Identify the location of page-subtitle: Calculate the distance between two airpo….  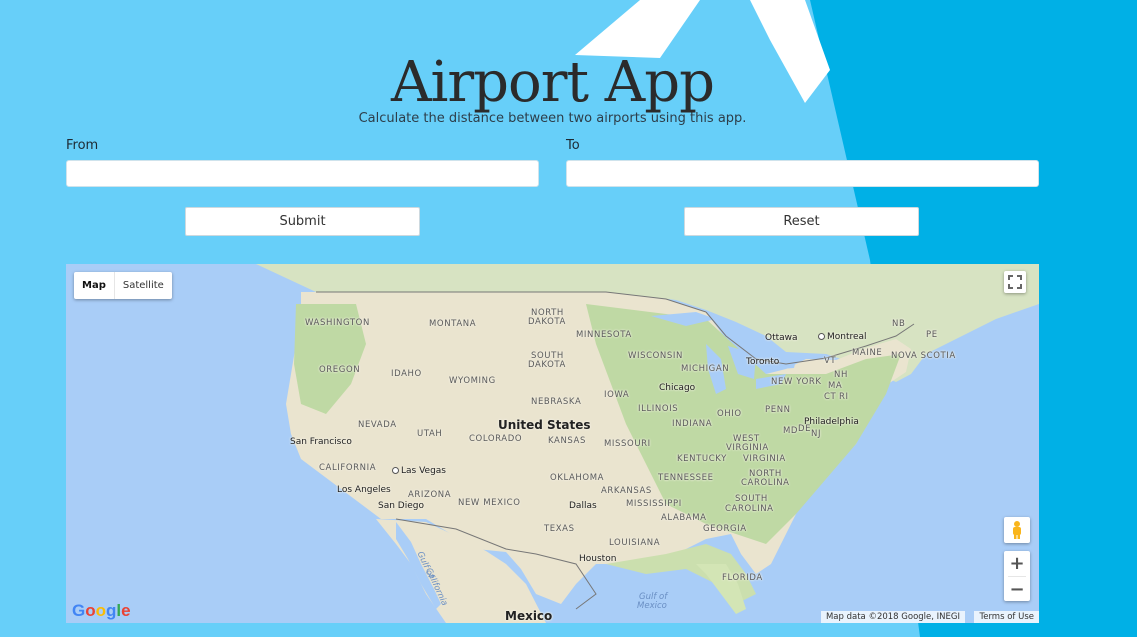
(552, 118).